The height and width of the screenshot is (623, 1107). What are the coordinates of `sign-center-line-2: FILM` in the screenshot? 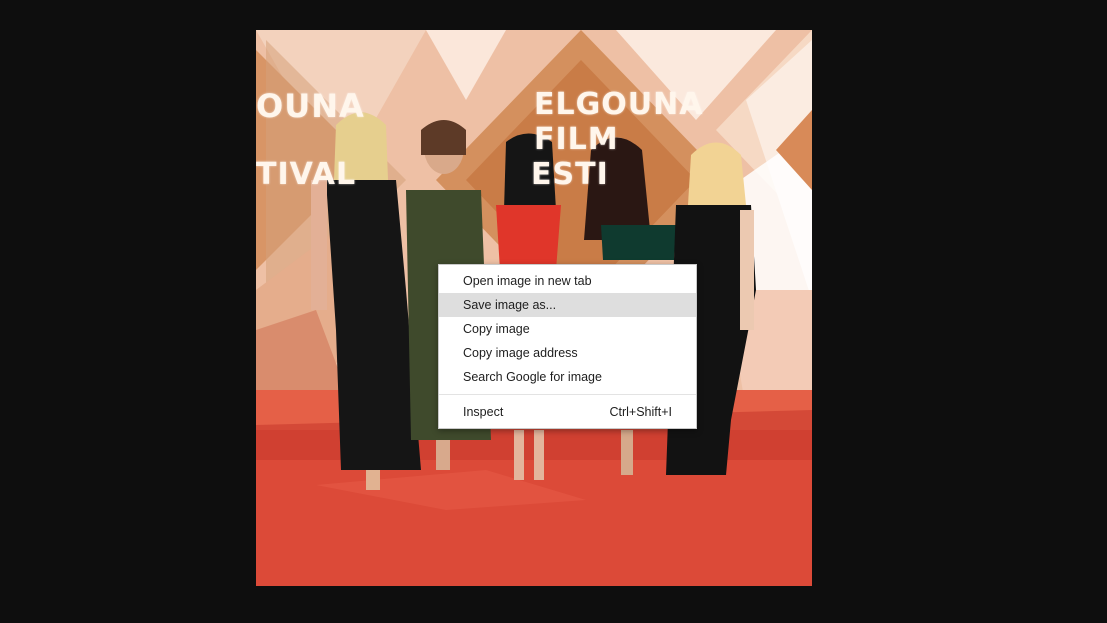 It's located at (576, 139).